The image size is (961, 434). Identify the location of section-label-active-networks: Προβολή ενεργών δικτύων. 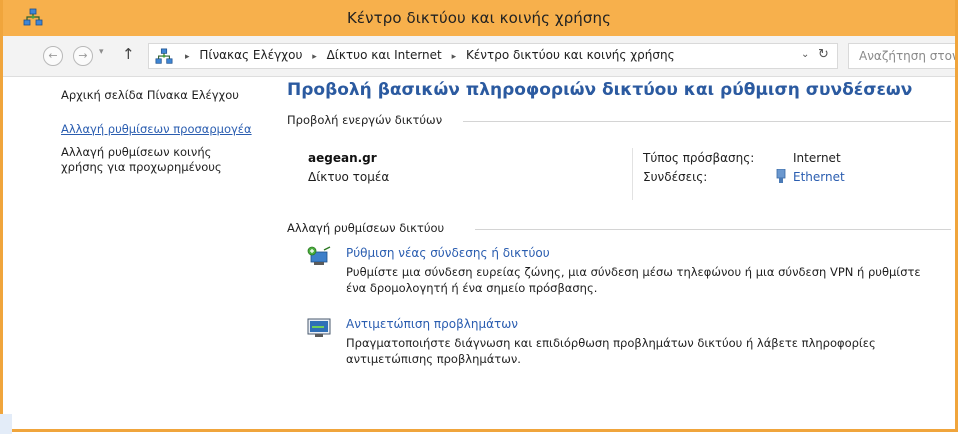
(365, 120).